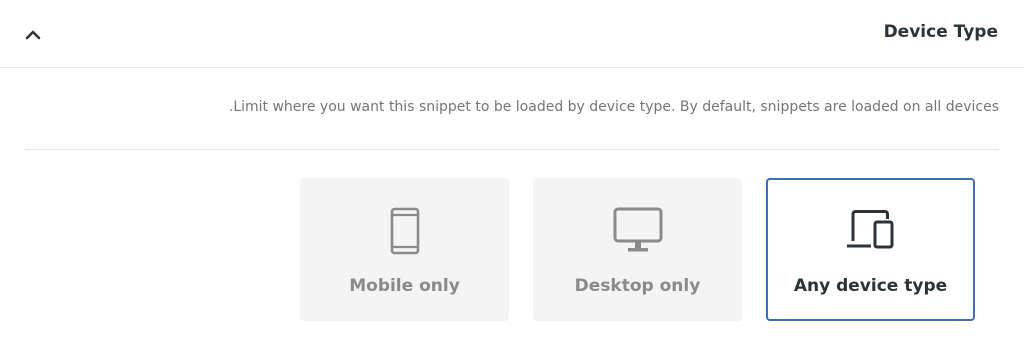 Image resolution: width=1024 pixels, height=343 pixels. I want to click on desktop-icon, so click(637, 231).